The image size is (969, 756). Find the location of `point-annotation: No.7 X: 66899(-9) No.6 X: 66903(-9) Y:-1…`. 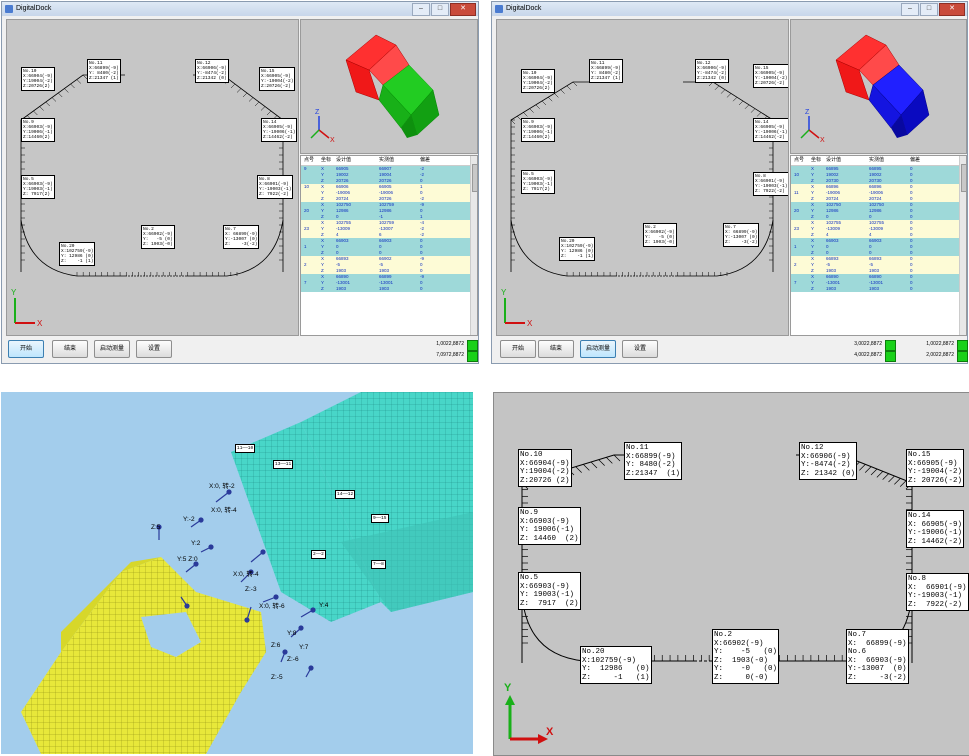

point-annotation: No.7 X: 66899(-9) No.6 X: 66903(-9) Y:-1… is located at coordinates (877, 656).